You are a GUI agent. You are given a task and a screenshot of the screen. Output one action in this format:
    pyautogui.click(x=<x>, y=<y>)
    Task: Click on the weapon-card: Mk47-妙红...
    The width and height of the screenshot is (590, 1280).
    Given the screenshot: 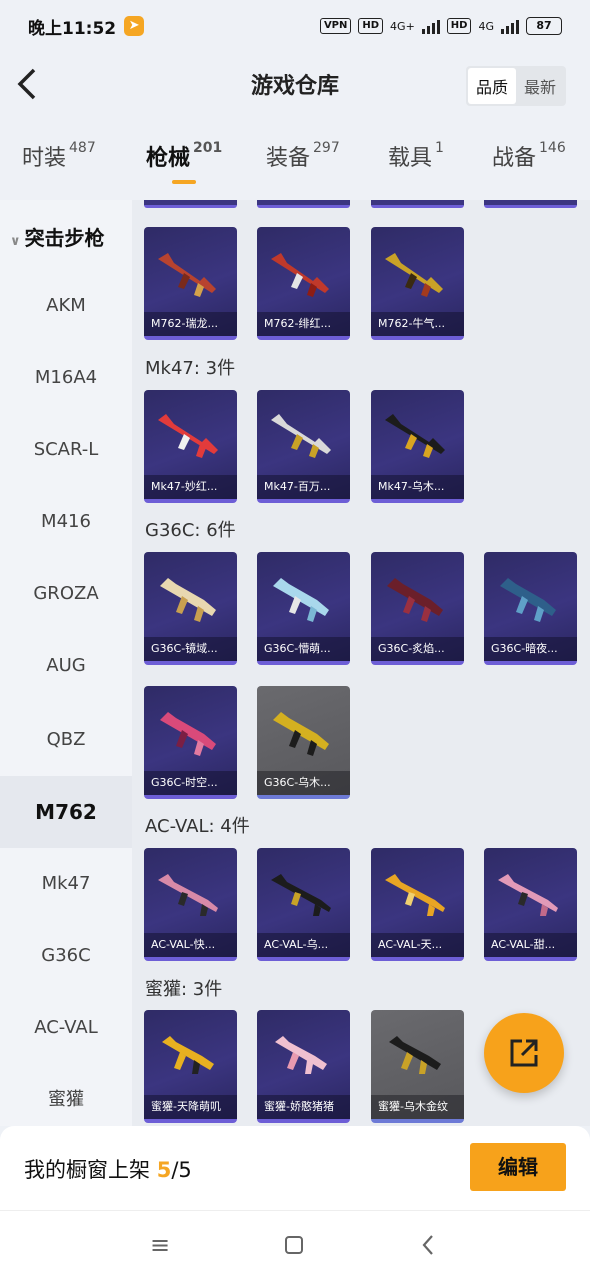 What is the action you would take?
    pyautogui.click(x=190, y=446)
    